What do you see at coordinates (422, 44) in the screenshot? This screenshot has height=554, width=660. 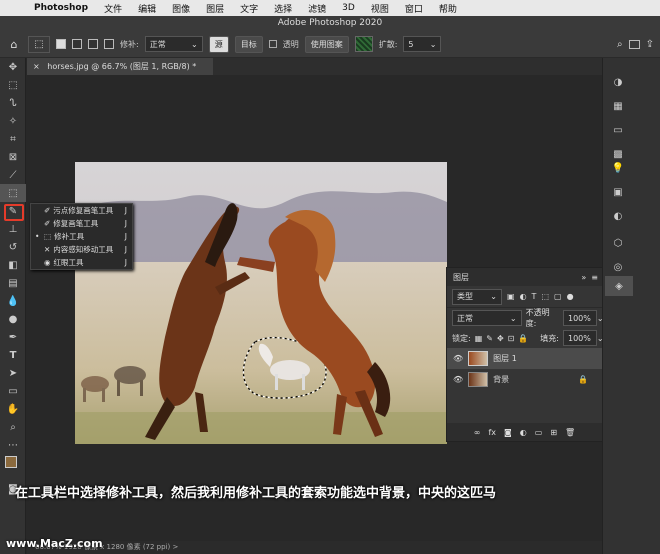 I see `diffusion-select: 5 ⌄` at bounding box center [422, 44].